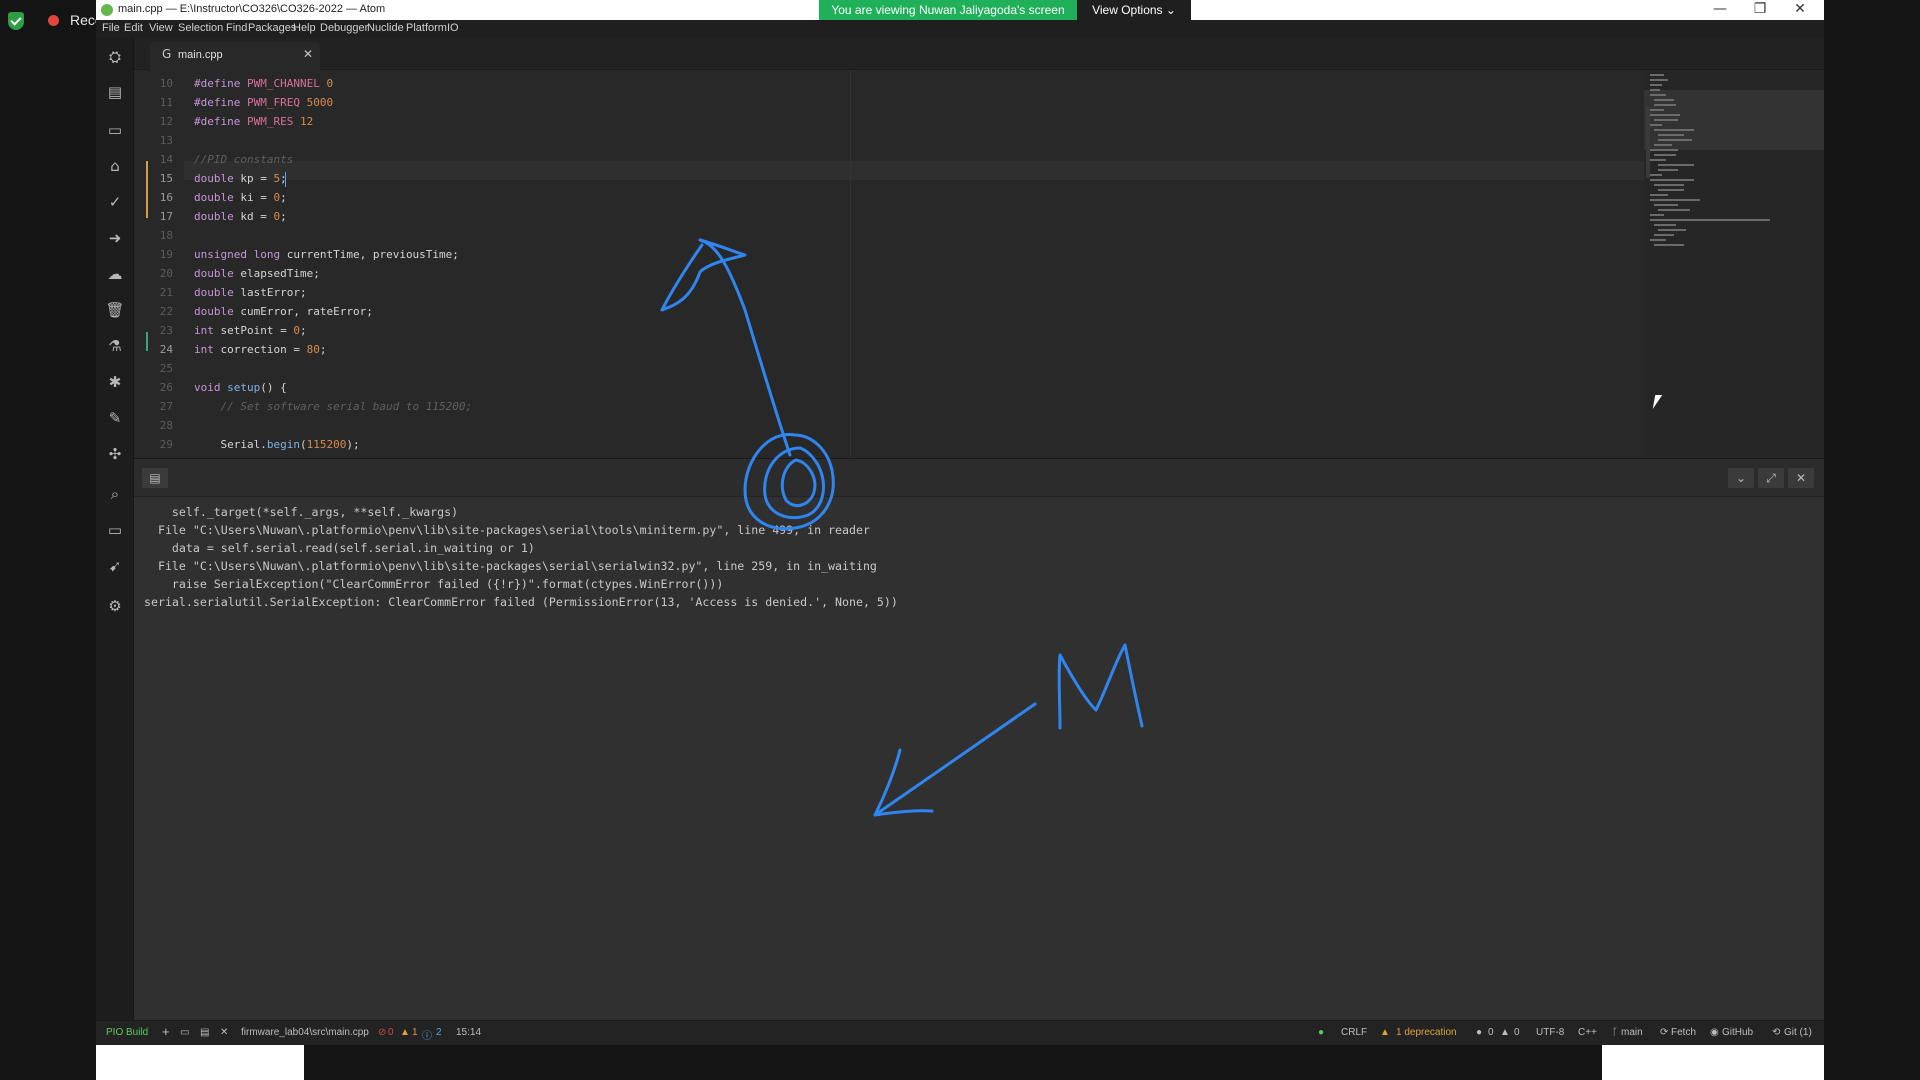  What do you see at coordinates (1134, 10) in the screenshot?
I see `view-options-button: View Options ⌄` at bounding box center [1134, 10].